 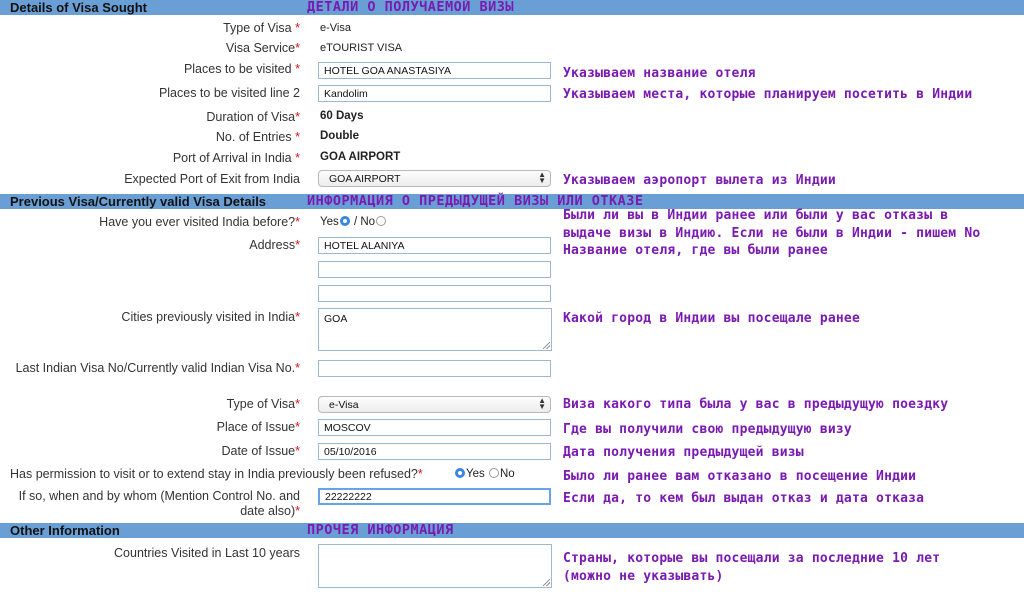 I want to click on refused-yes-radio, so click(x=460, y=473).